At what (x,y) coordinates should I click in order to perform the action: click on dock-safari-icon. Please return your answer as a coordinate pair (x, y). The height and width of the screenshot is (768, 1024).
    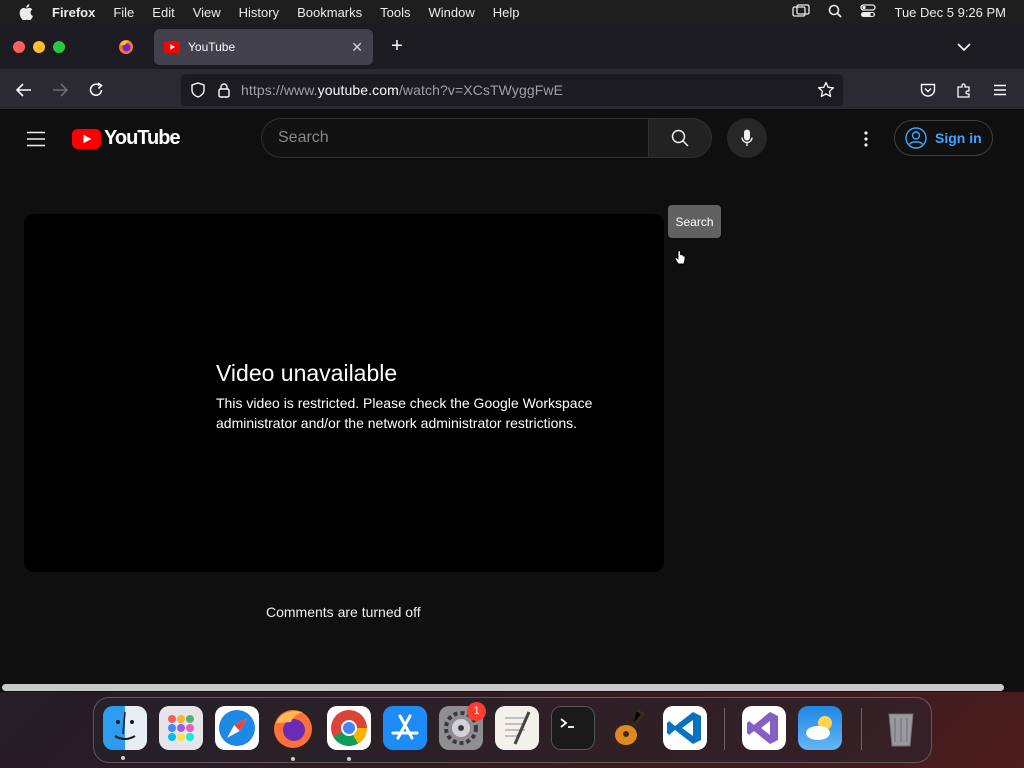
    Looking at the image, I should click on (237, 728).